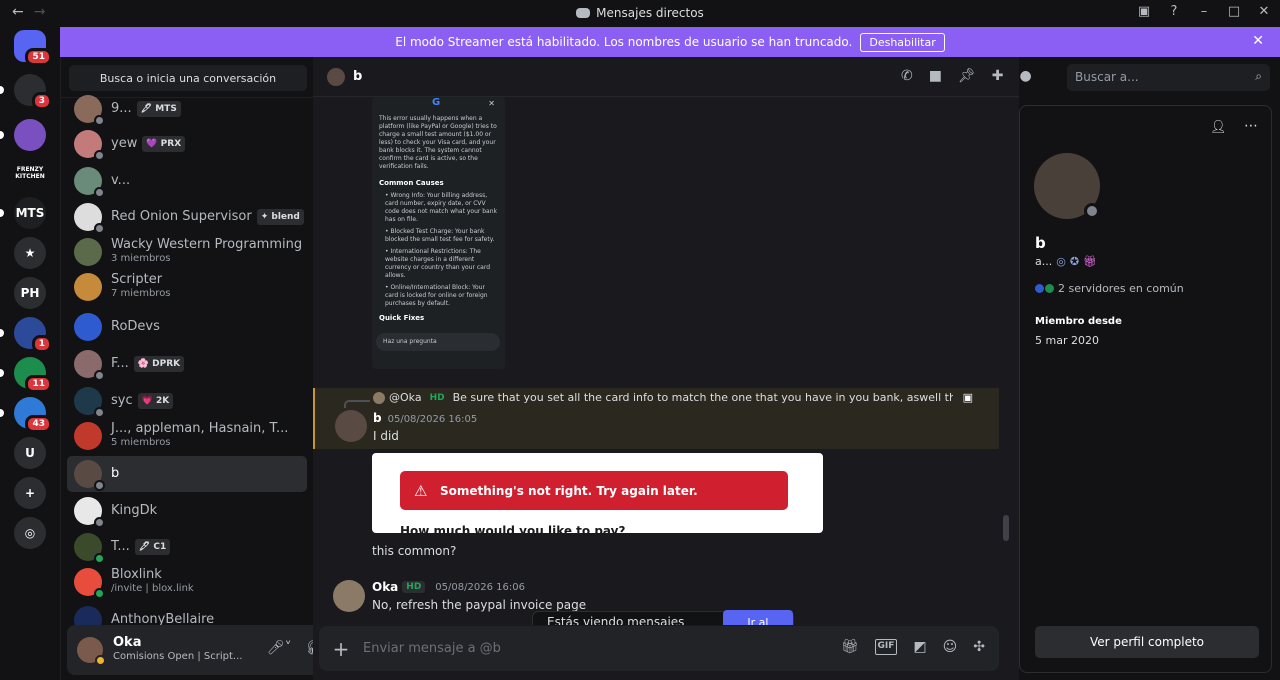 The height and width of the screenshot is (680, 1280). Describe the element at coordinates (1168, 77) in the screenshot. I see `search-input: Buscar a... ⌕` at that location.